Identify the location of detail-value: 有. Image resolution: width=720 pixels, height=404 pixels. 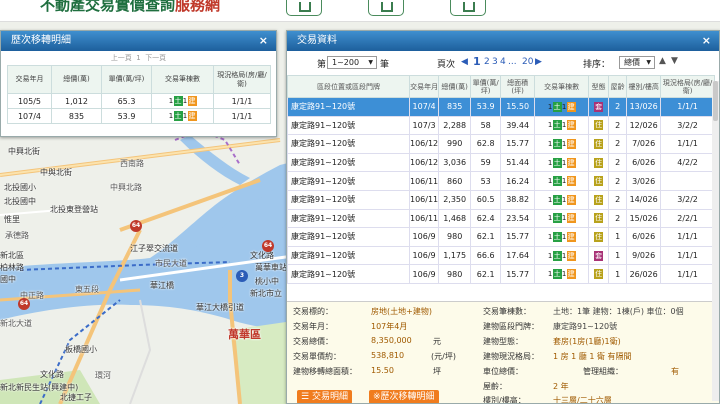
(675, 371).